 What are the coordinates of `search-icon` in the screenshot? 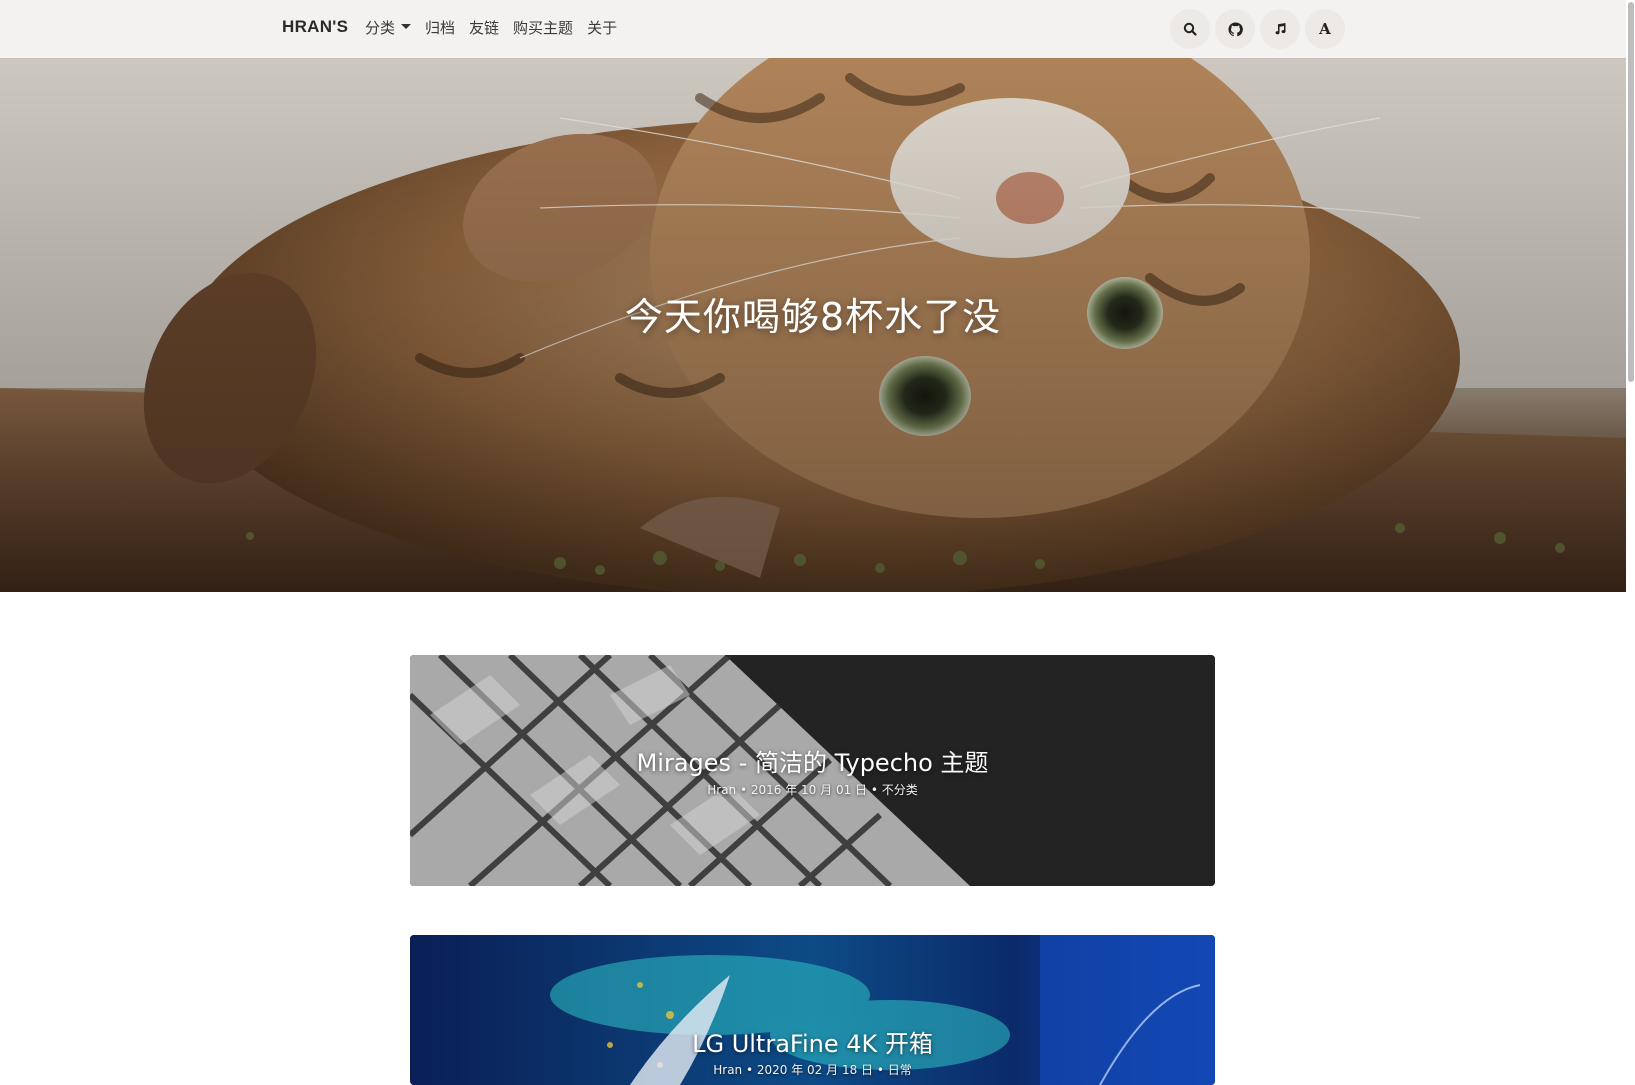 It's located at (1190, 29).